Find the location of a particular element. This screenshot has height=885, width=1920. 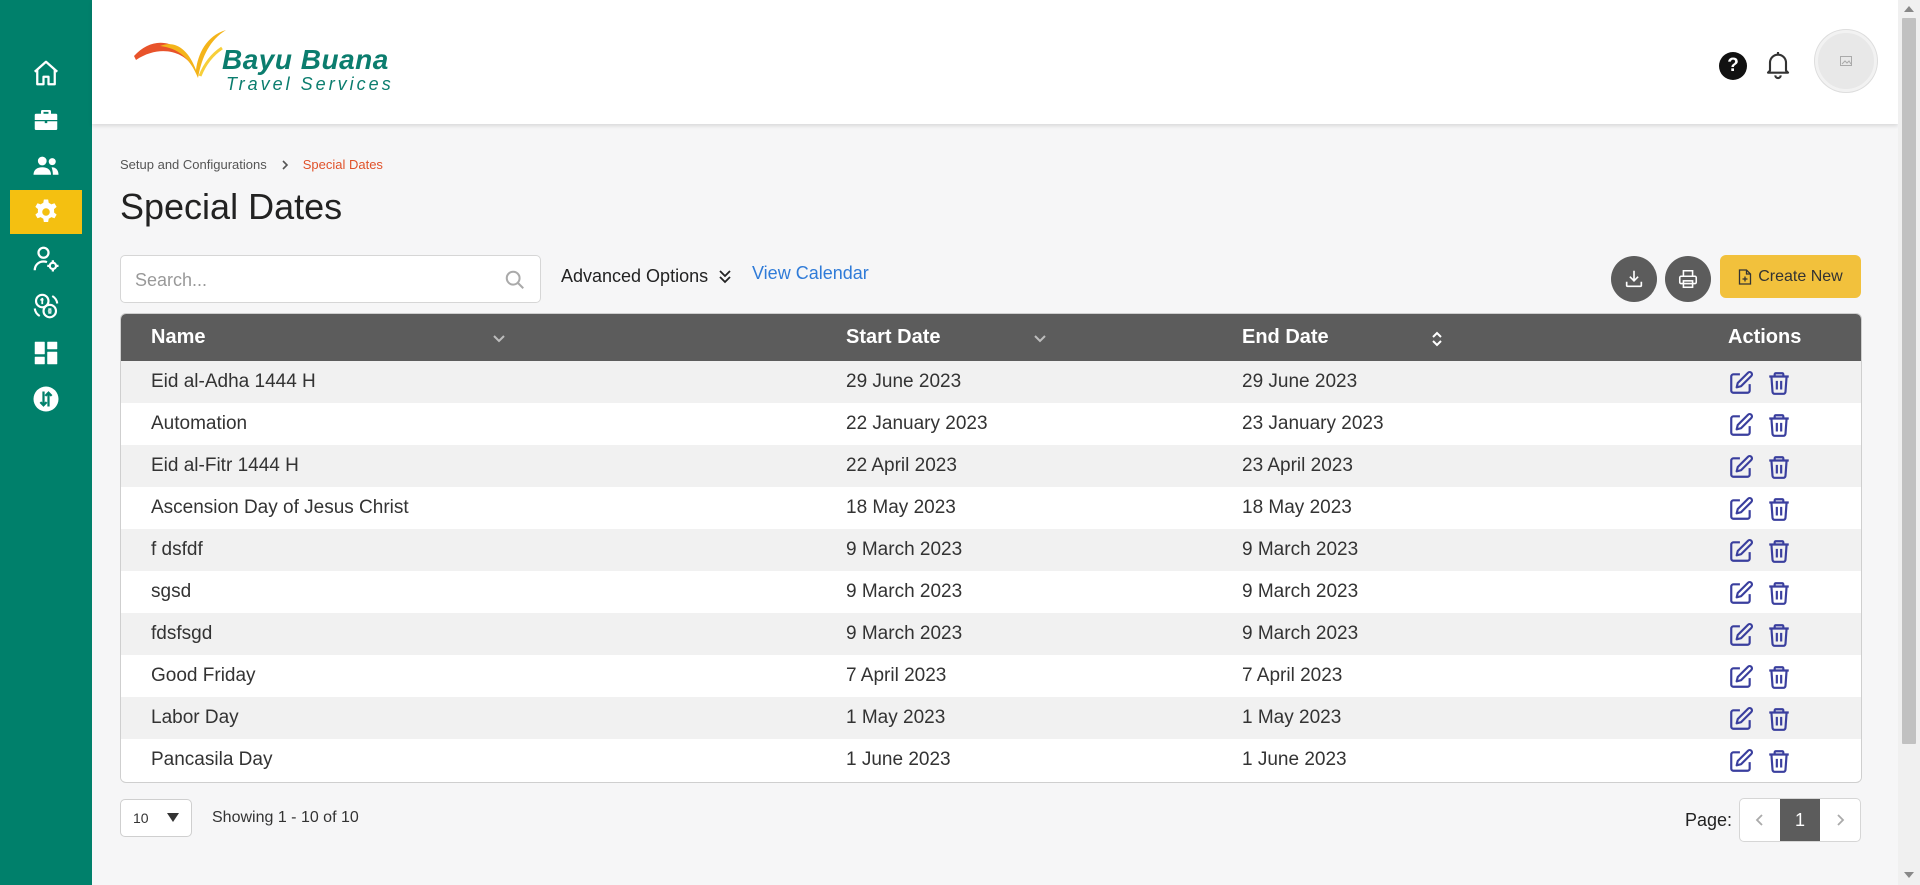

cell-start-date: 1 May 2023 is located at coordinates (896, 717).